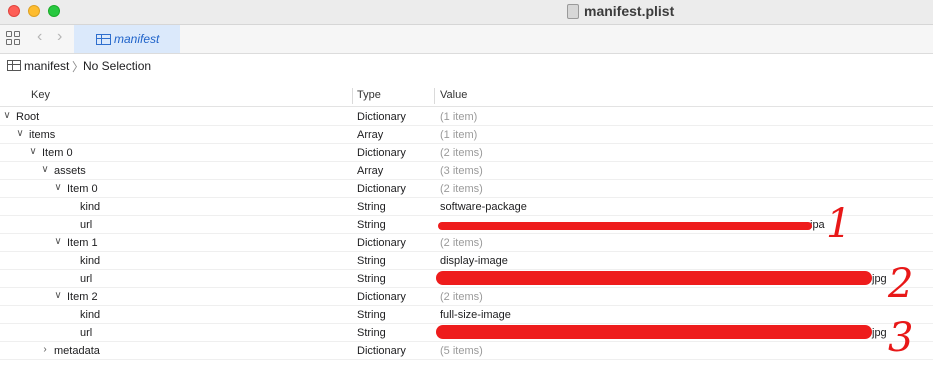  I want to click on column-type: Type, so click(369, 95).